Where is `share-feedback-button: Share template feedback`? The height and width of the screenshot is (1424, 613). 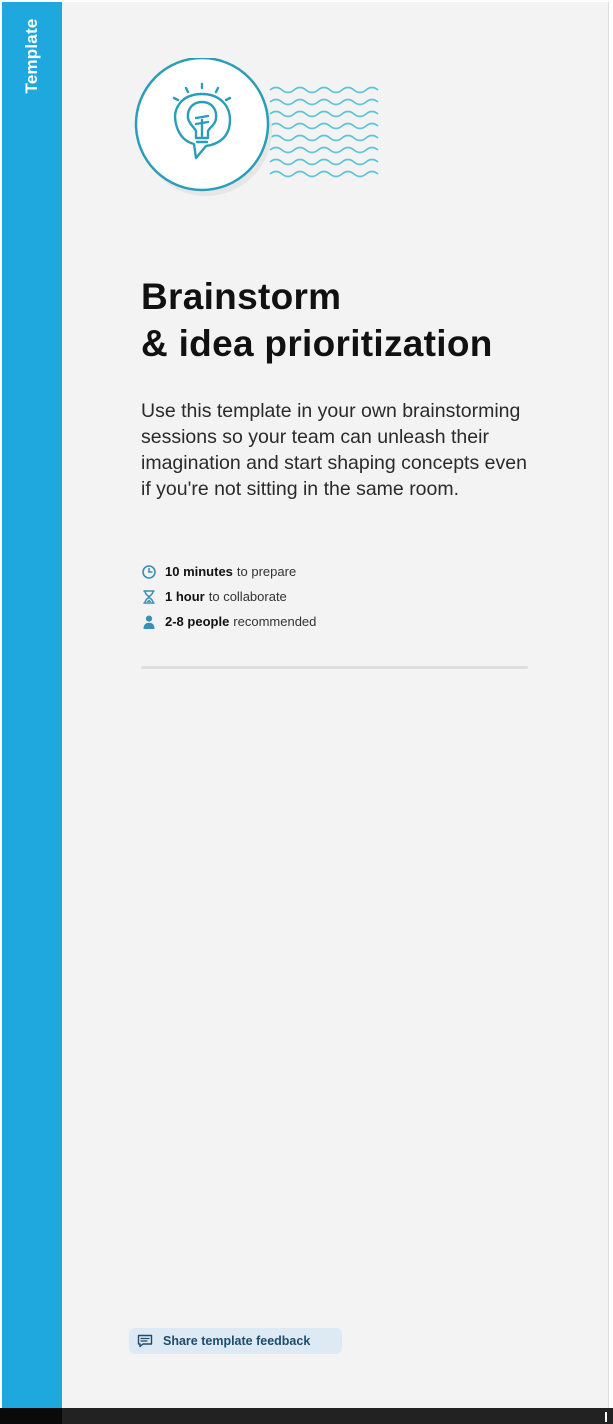
share-feedback-button: Share template feedback is located at coordinates (235, 1341).